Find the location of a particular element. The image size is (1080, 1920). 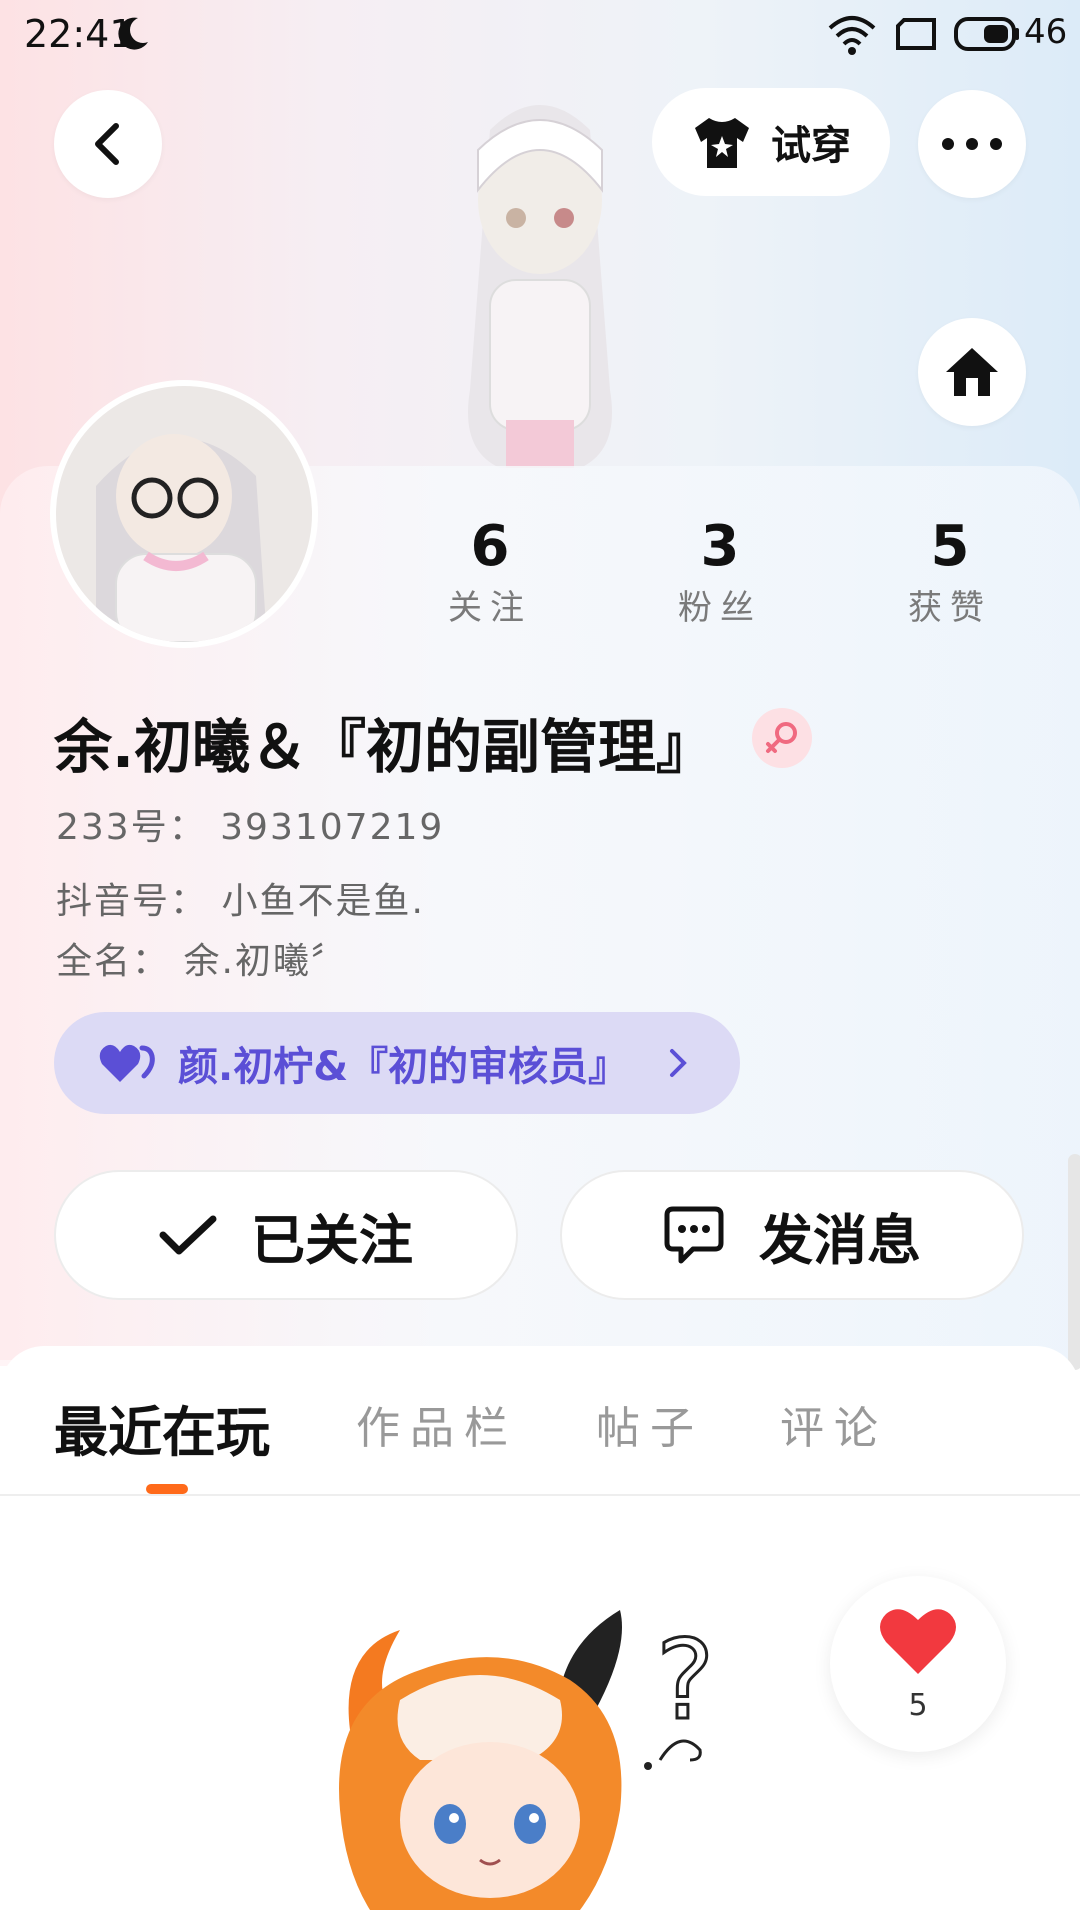

double-heart-icon is located at coordinates (127, 1063).